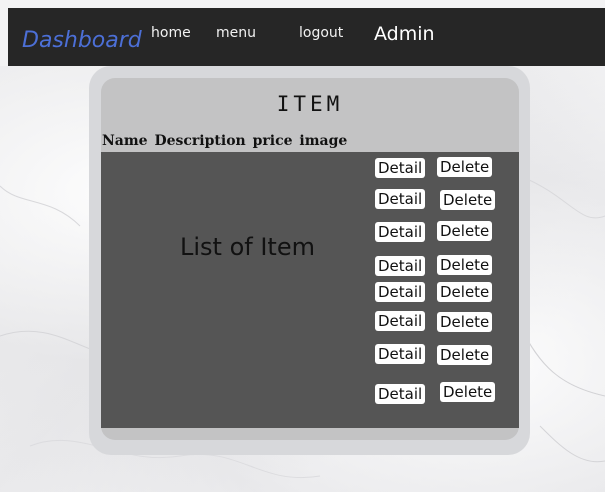  I want to click on column-header-image: image, so click(323, 141).